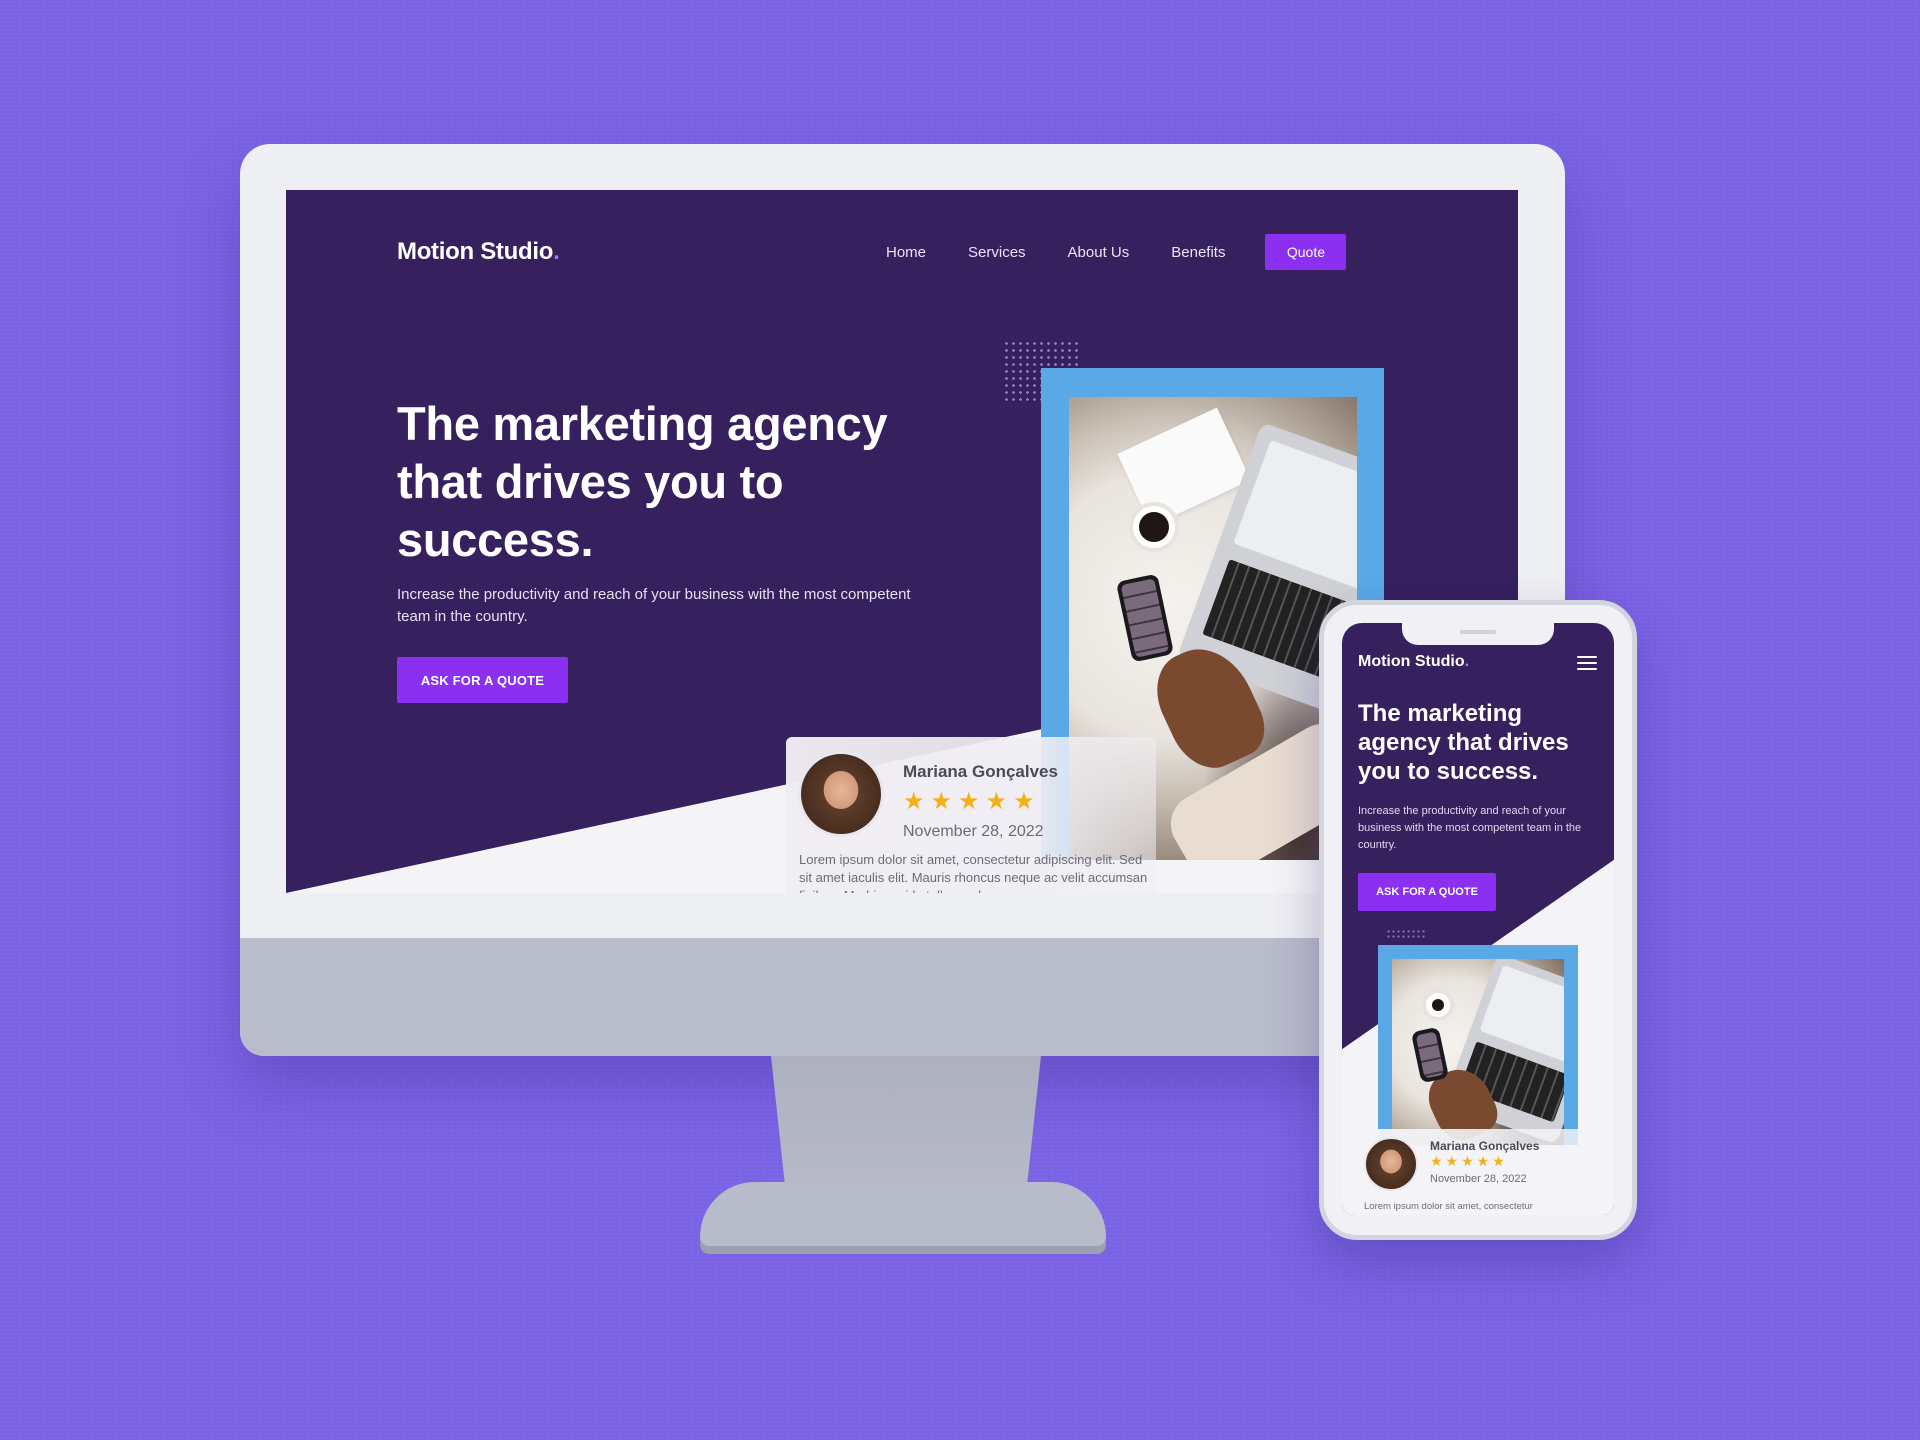 The height and width of the screenshot is (1440, 1920). I want to click on ask-for-quote-button: ASK FOR A QUOTE, so click(482, 680).